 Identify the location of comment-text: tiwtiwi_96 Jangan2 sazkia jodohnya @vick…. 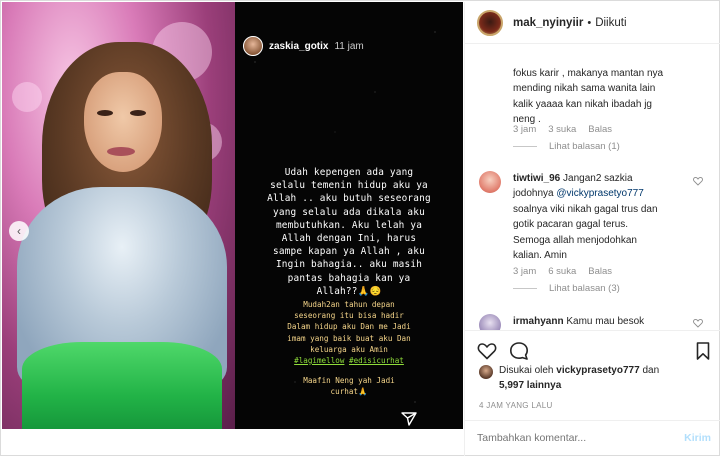
(585, 217).